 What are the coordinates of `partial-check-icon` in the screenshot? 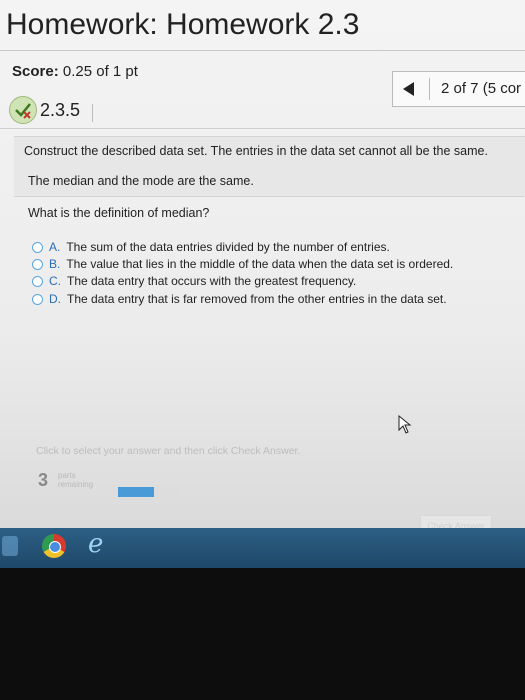 It's located at (23, 110).